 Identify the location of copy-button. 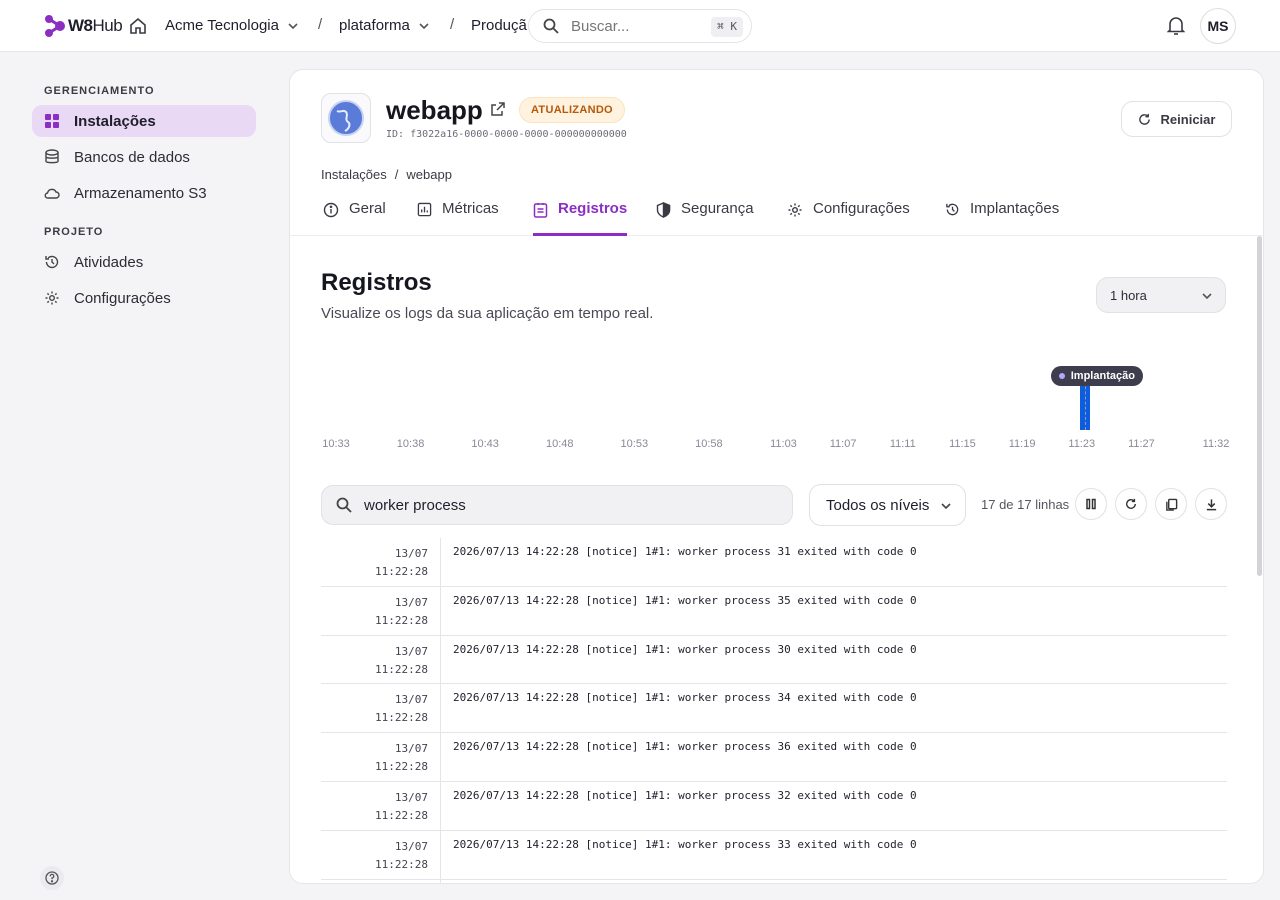
(1171, 504).